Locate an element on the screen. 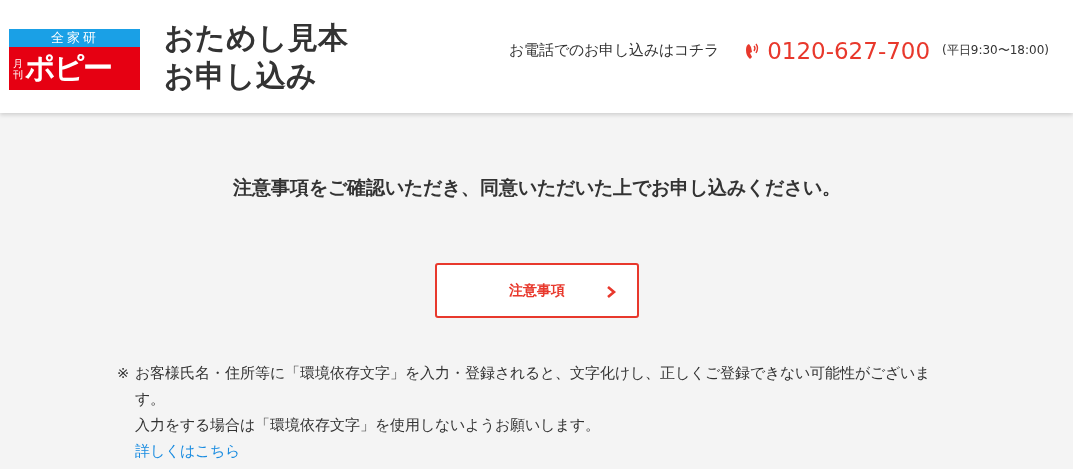  logo-top-text: 全家研 is located at coordinates (74, 38).